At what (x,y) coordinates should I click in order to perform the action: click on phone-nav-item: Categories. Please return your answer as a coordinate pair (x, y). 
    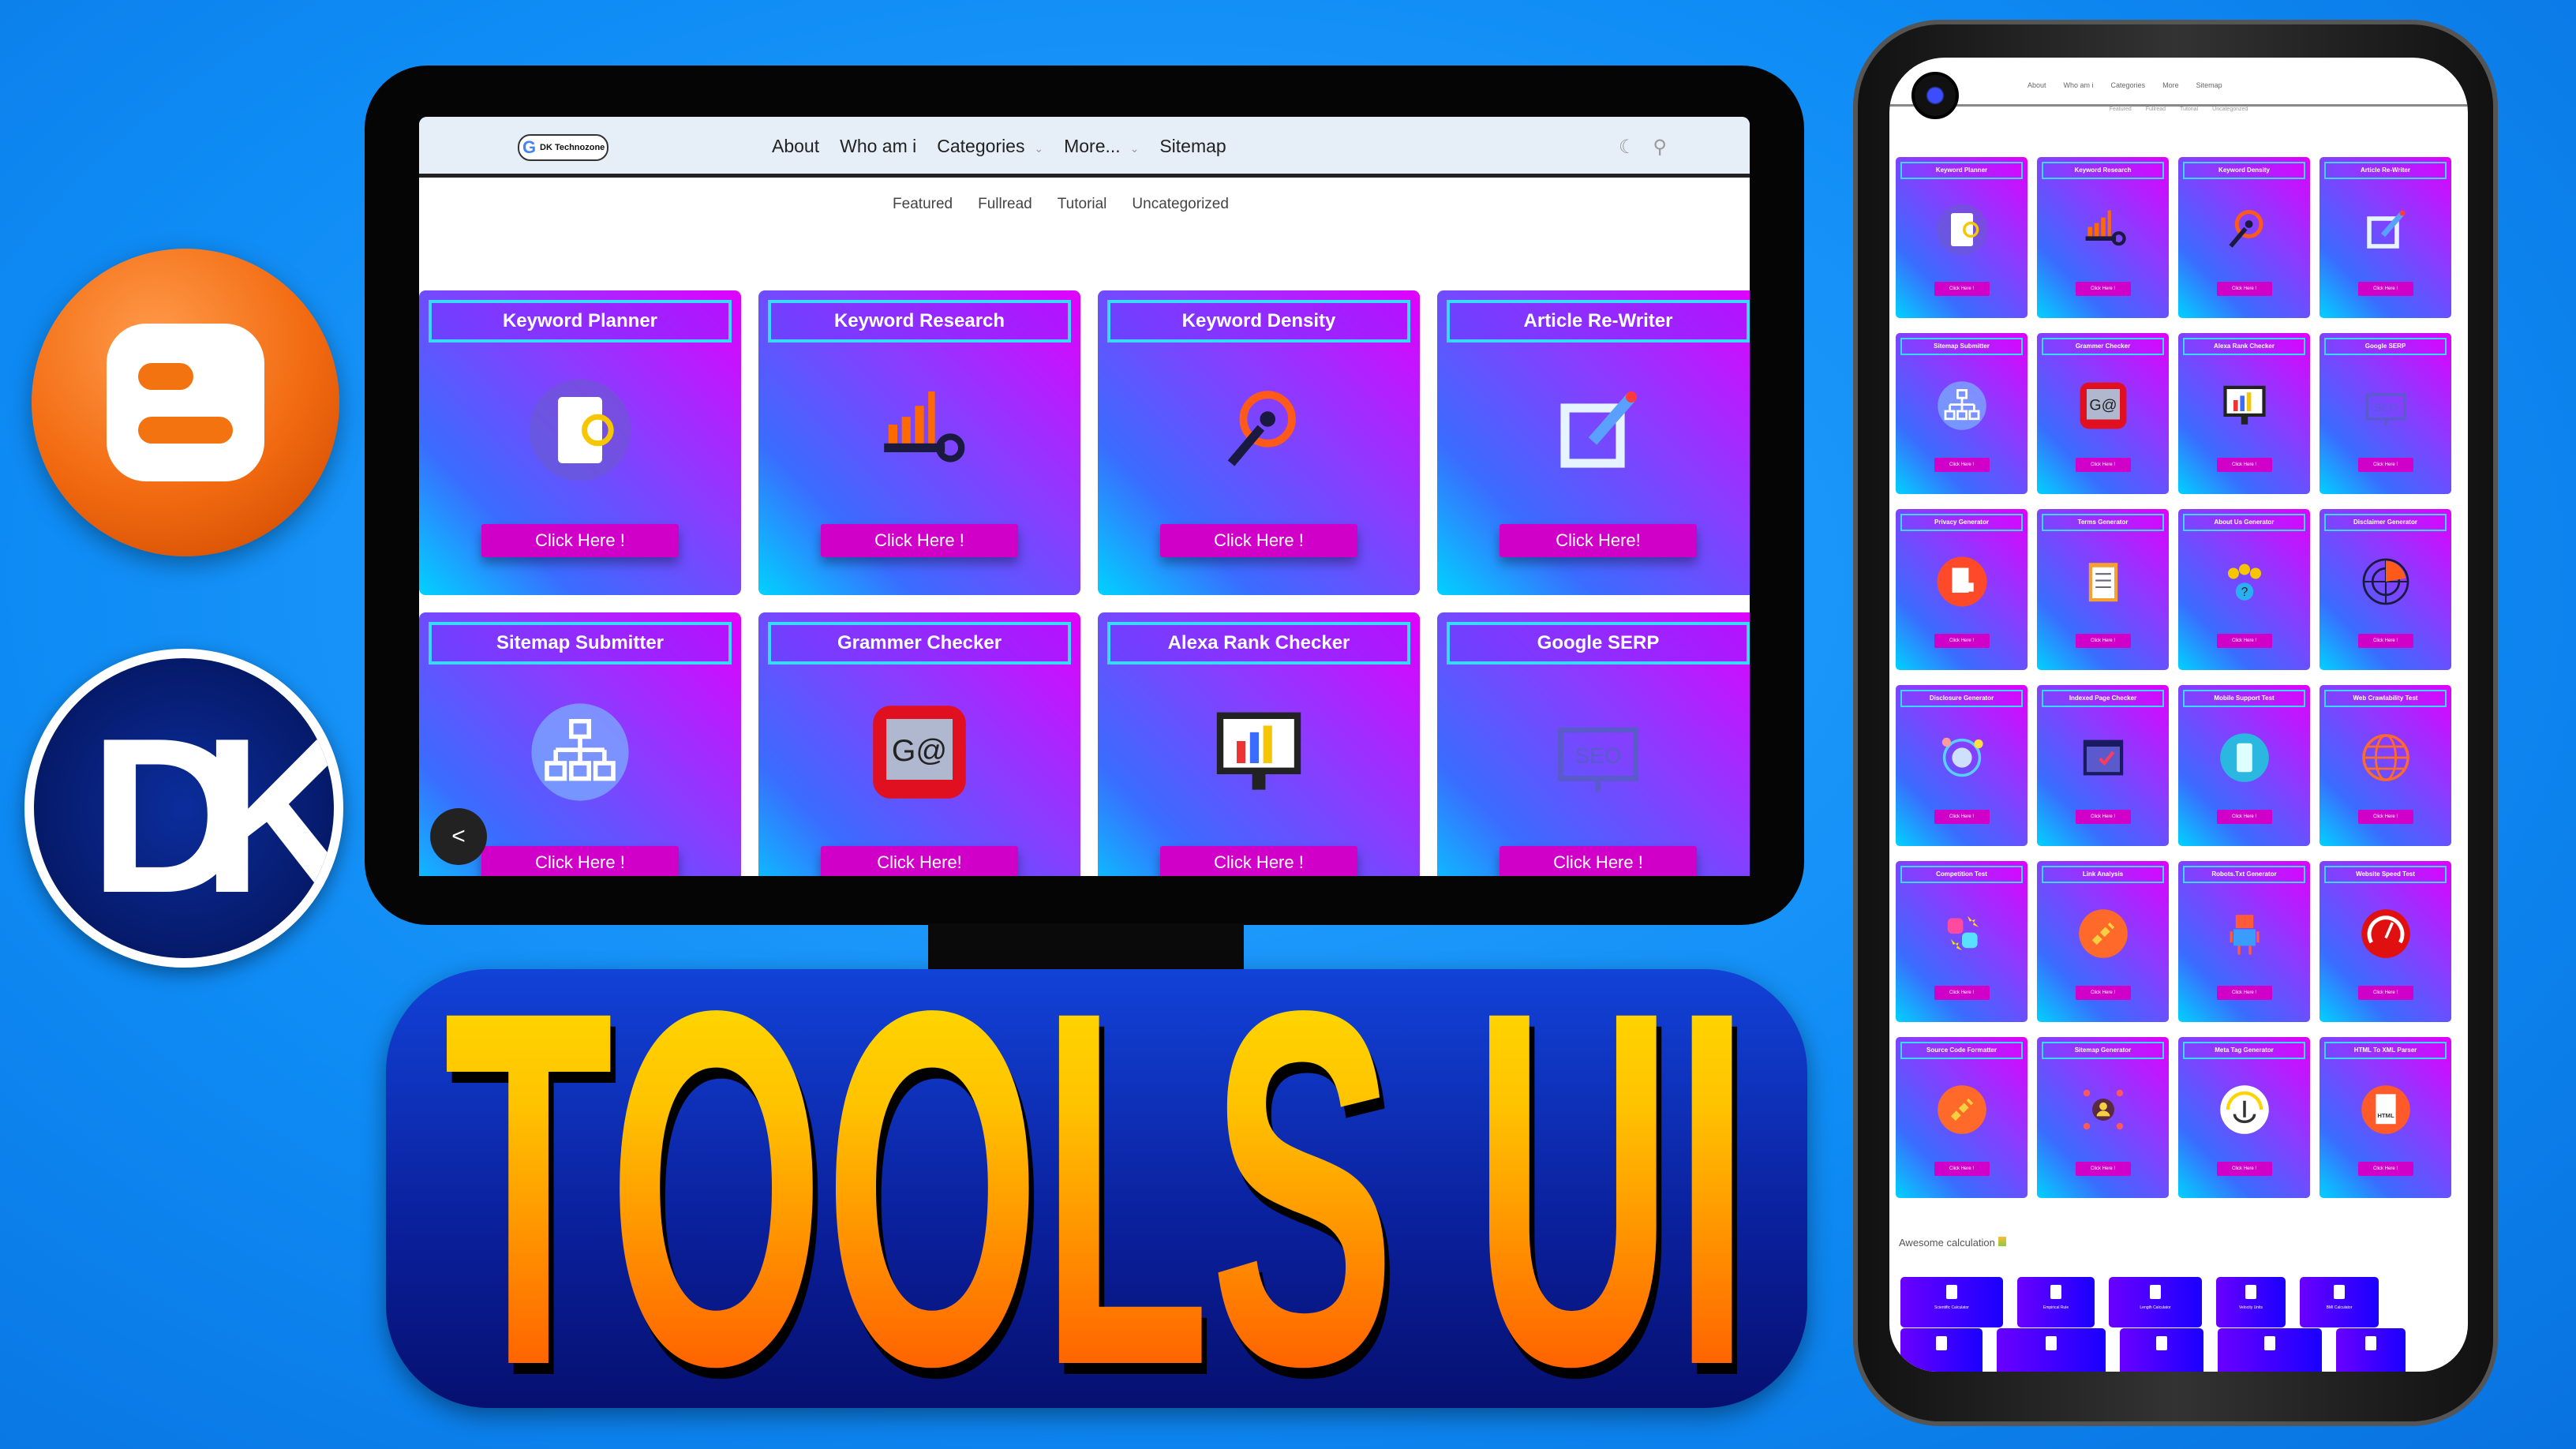
    Looking at the image, I should click on (2128, 85).